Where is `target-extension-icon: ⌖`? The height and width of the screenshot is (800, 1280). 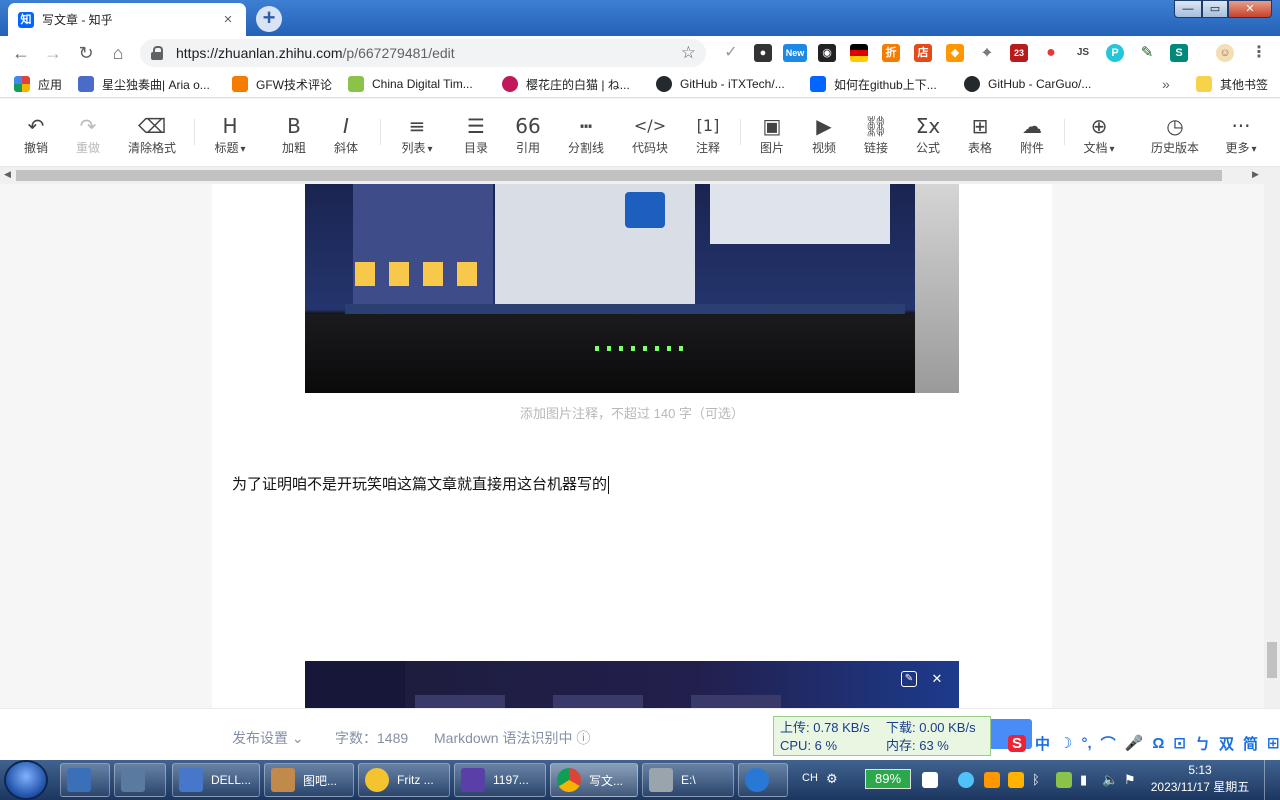 target-extension-icon: ⌖ is located at coordinates (987, 53).